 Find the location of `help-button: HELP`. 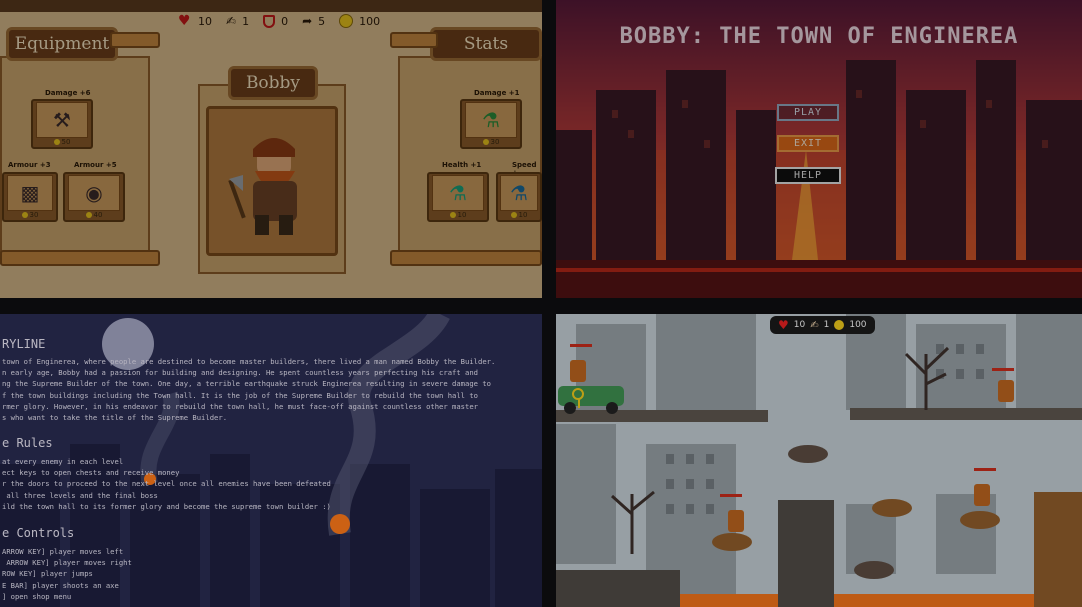

help-button: HELP is located at coordinates (808, 175).